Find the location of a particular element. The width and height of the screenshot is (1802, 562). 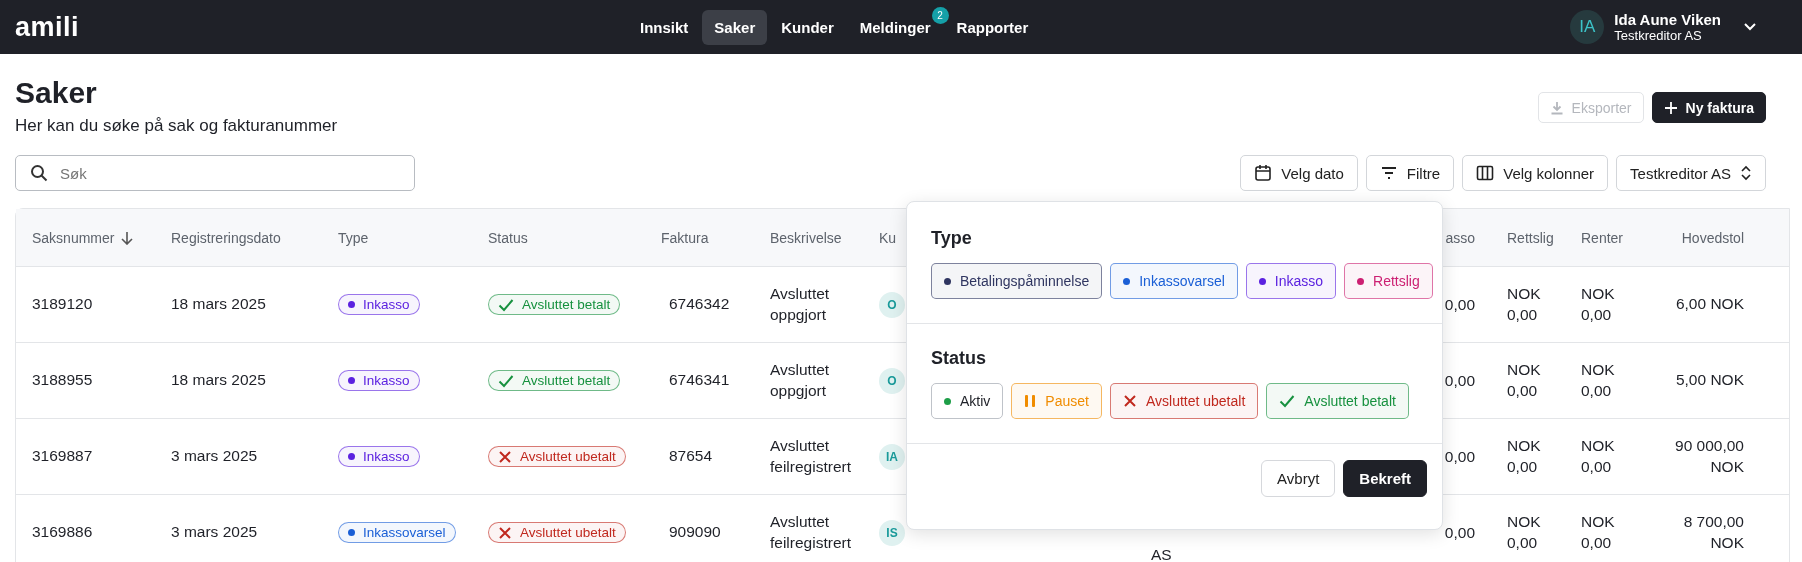

filter-chip: Inkasso is located at coordinates (1291, 281).